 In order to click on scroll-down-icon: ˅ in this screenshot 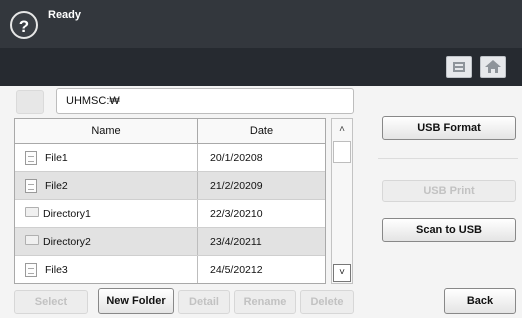, I will do `click(342, 273)`.